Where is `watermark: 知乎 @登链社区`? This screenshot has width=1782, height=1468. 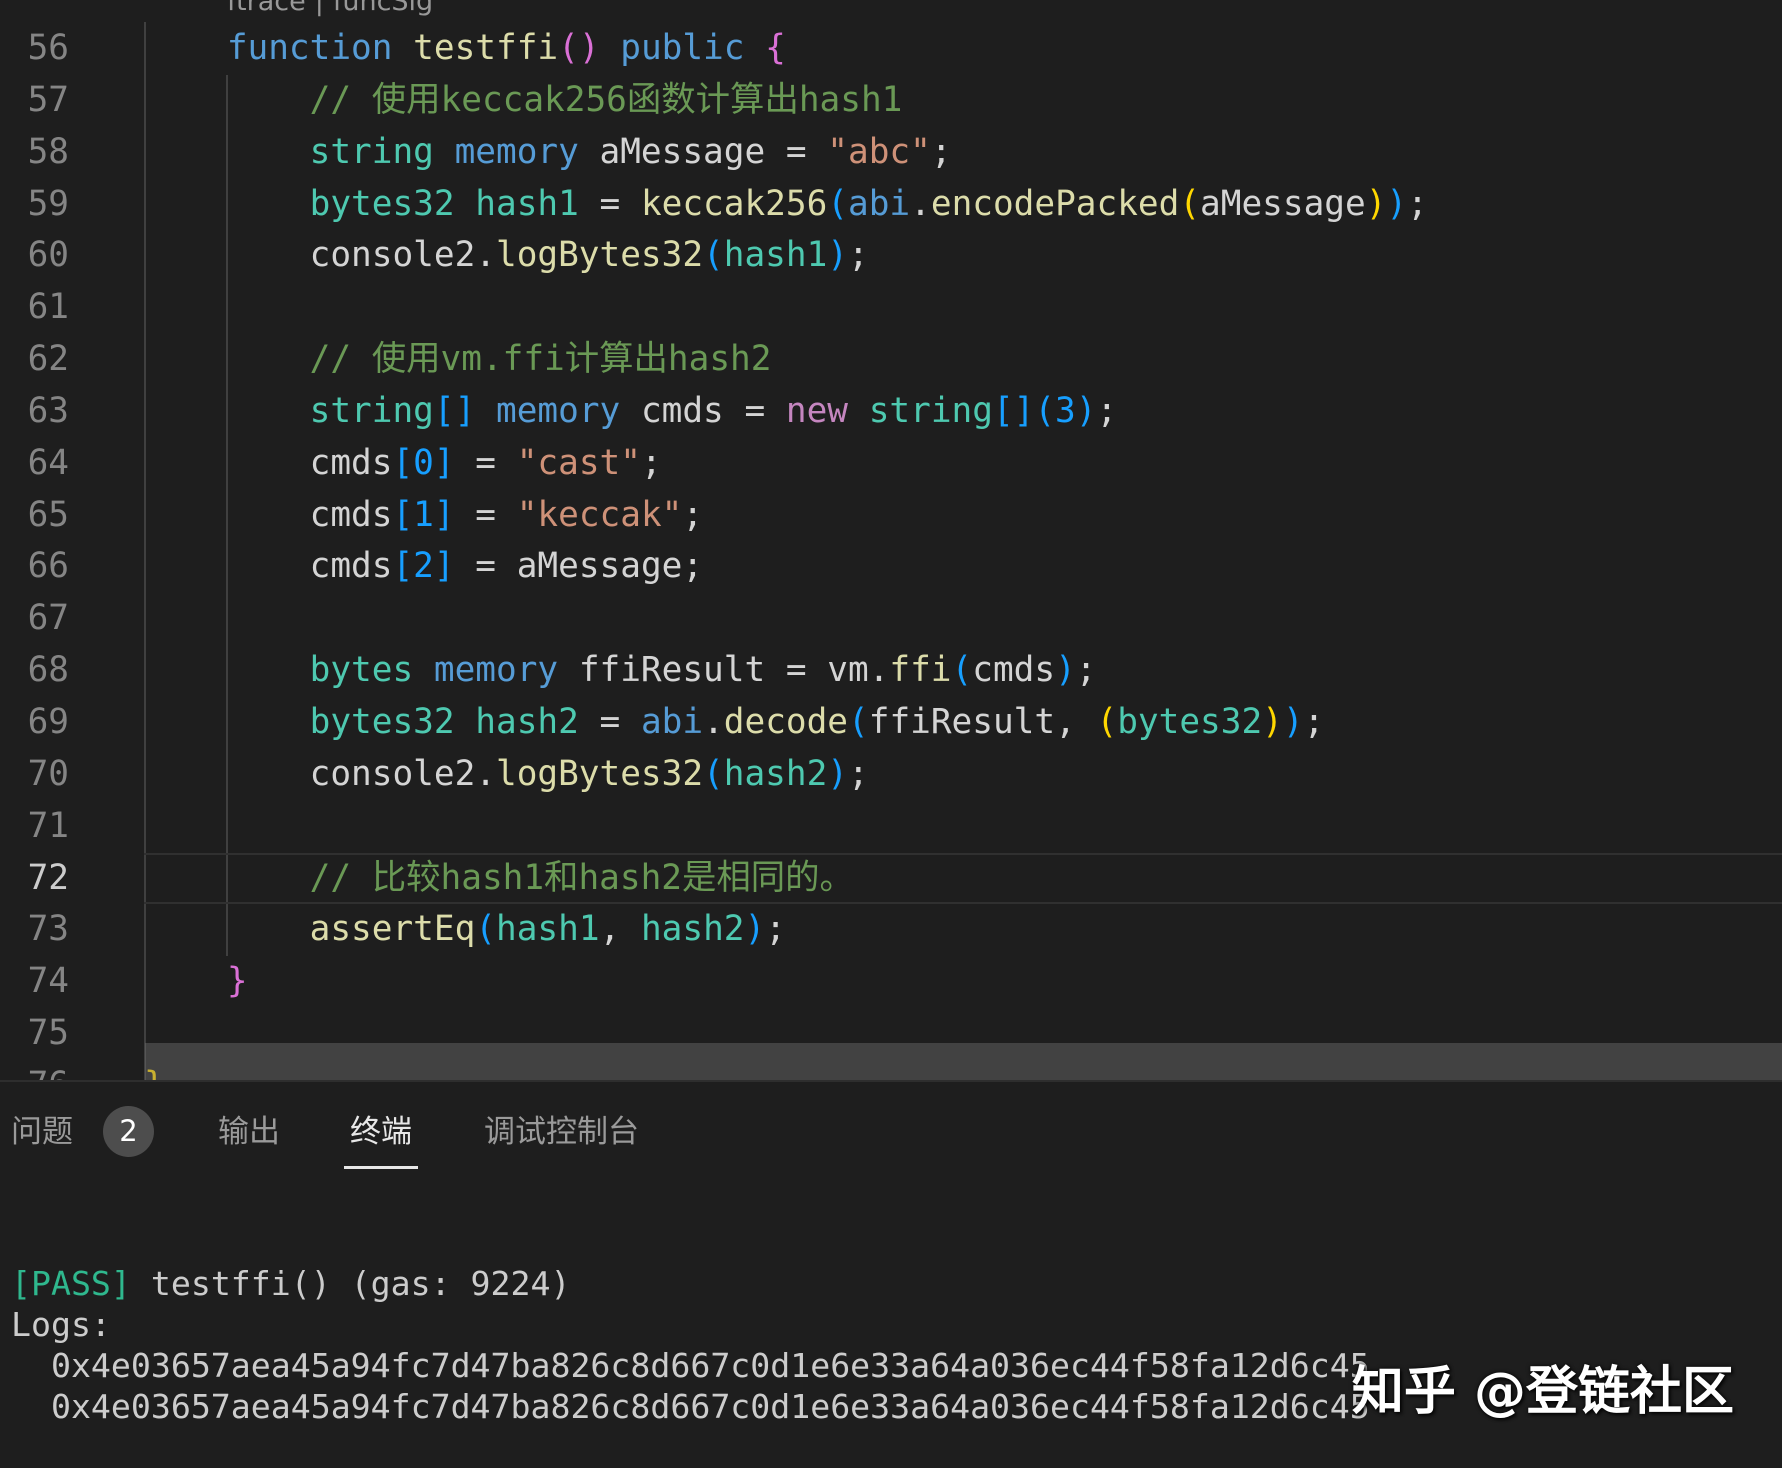
watermark: 知乎 @登链社区 is located at coordinates (1543, 1392).